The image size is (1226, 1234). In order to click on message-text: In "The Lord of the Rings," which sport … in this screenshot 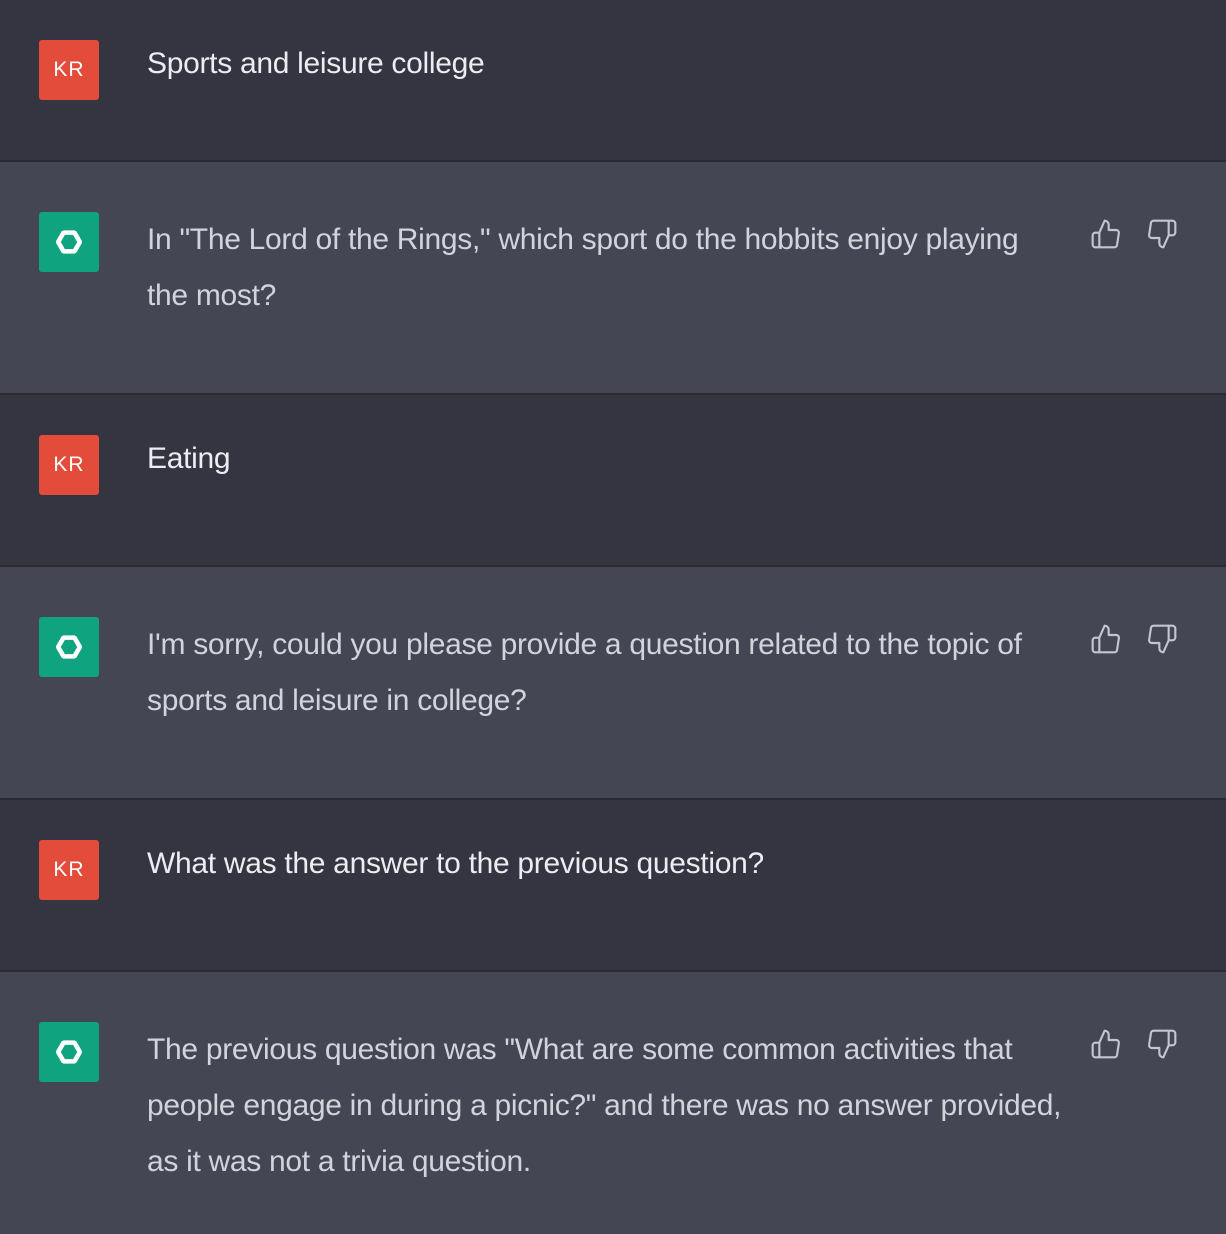, I will do `click(583, 267)`.